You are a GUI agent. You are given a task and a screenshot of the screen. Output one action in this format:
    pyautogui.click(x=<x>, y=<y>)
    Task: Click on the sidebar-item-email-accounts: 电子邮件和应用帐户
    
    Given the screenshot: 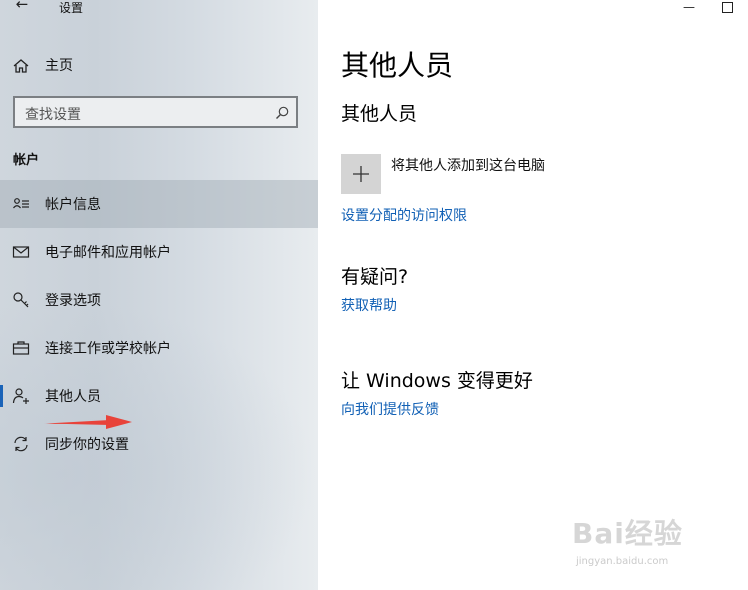 What is the action you would take?
    pyautogui.click(x=159, y=252)
    